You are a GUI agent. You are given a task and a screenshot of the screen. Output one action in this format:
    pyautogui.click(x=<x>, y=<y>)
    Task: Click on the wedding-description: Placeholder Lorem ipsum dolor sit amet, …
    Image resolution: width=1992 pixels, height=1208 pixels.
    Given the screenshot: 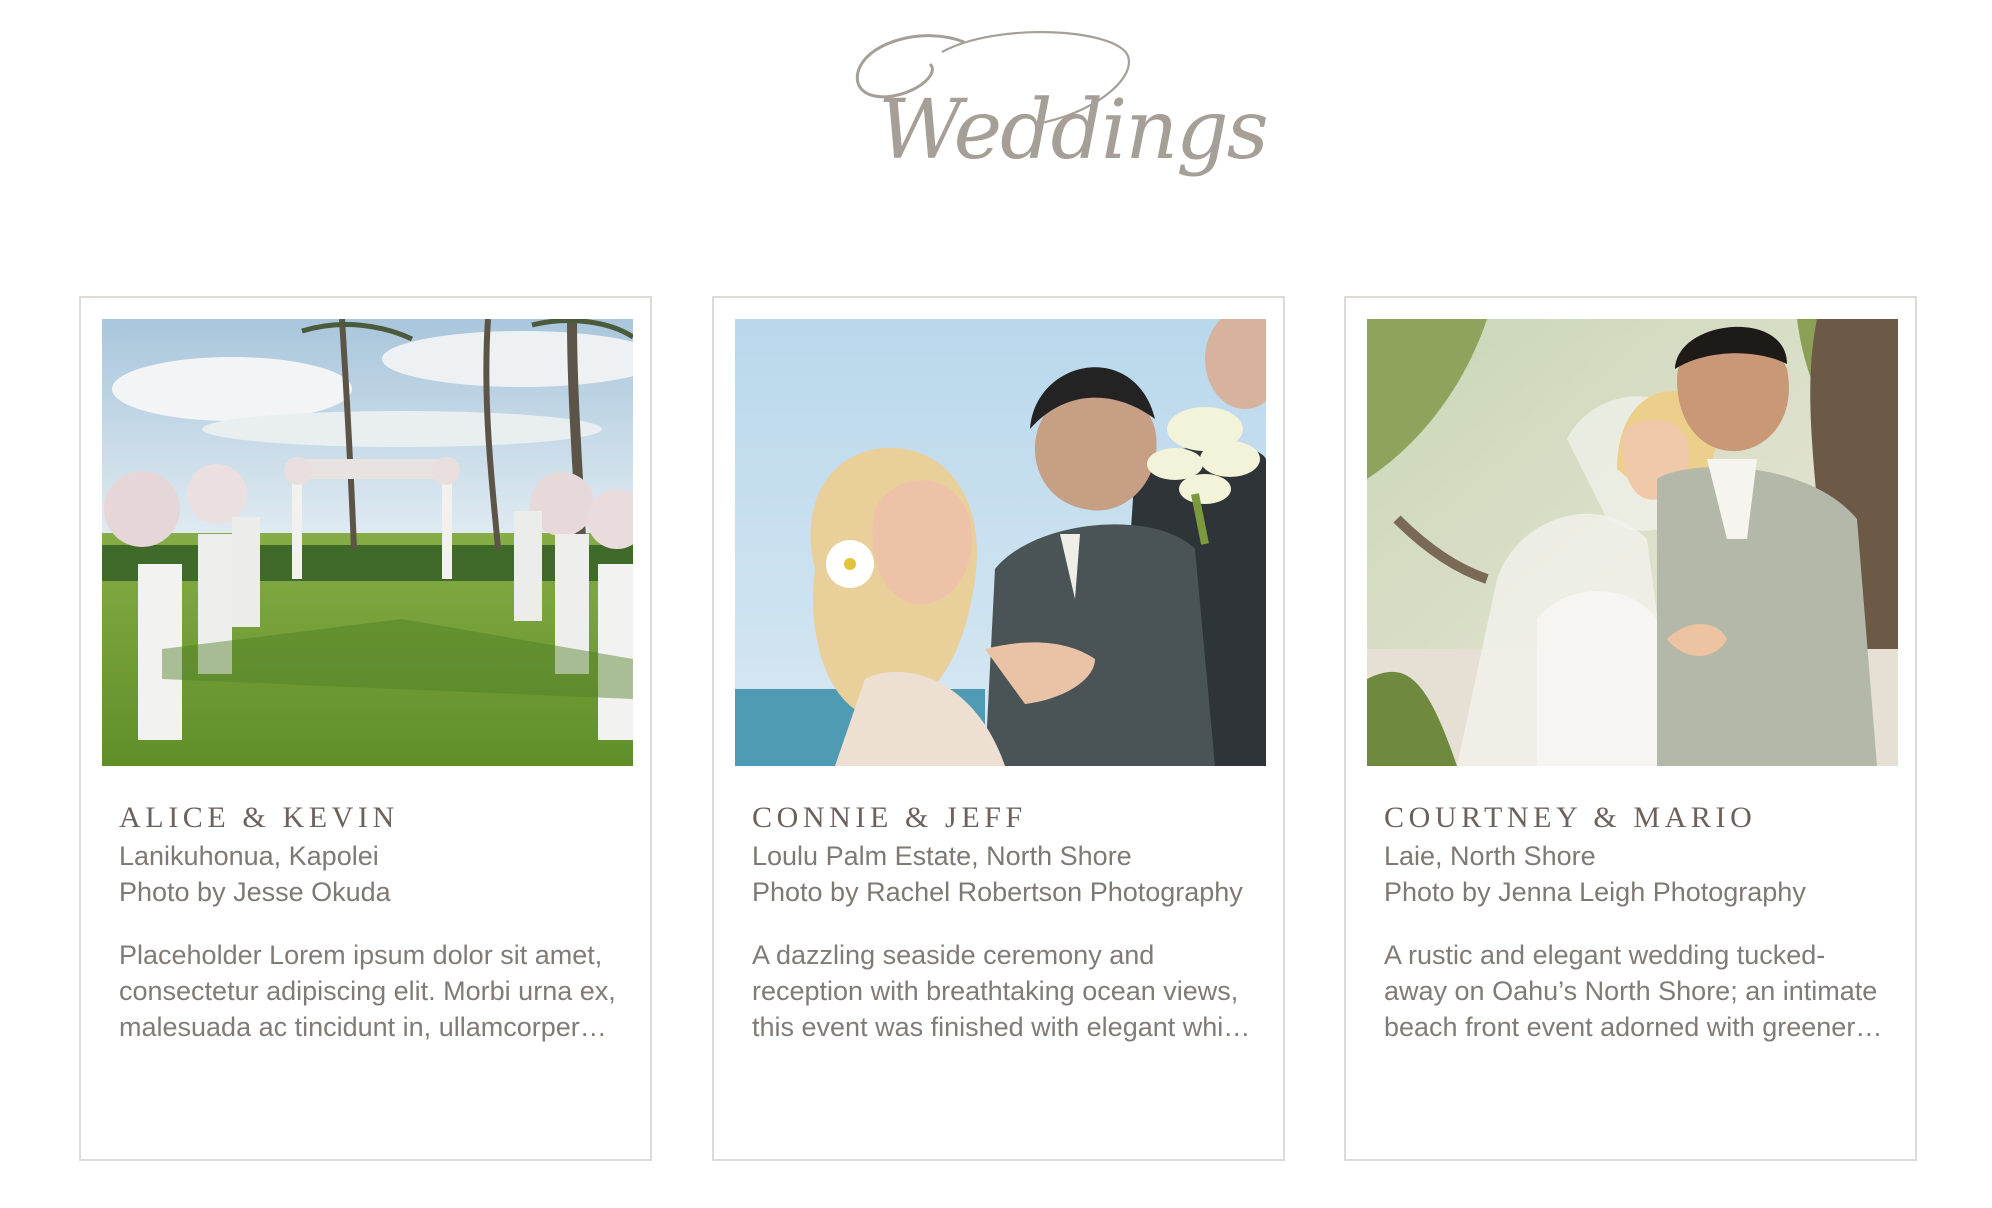 What is the action you would take?
    pyautogui.click(x=367, y=991)
    